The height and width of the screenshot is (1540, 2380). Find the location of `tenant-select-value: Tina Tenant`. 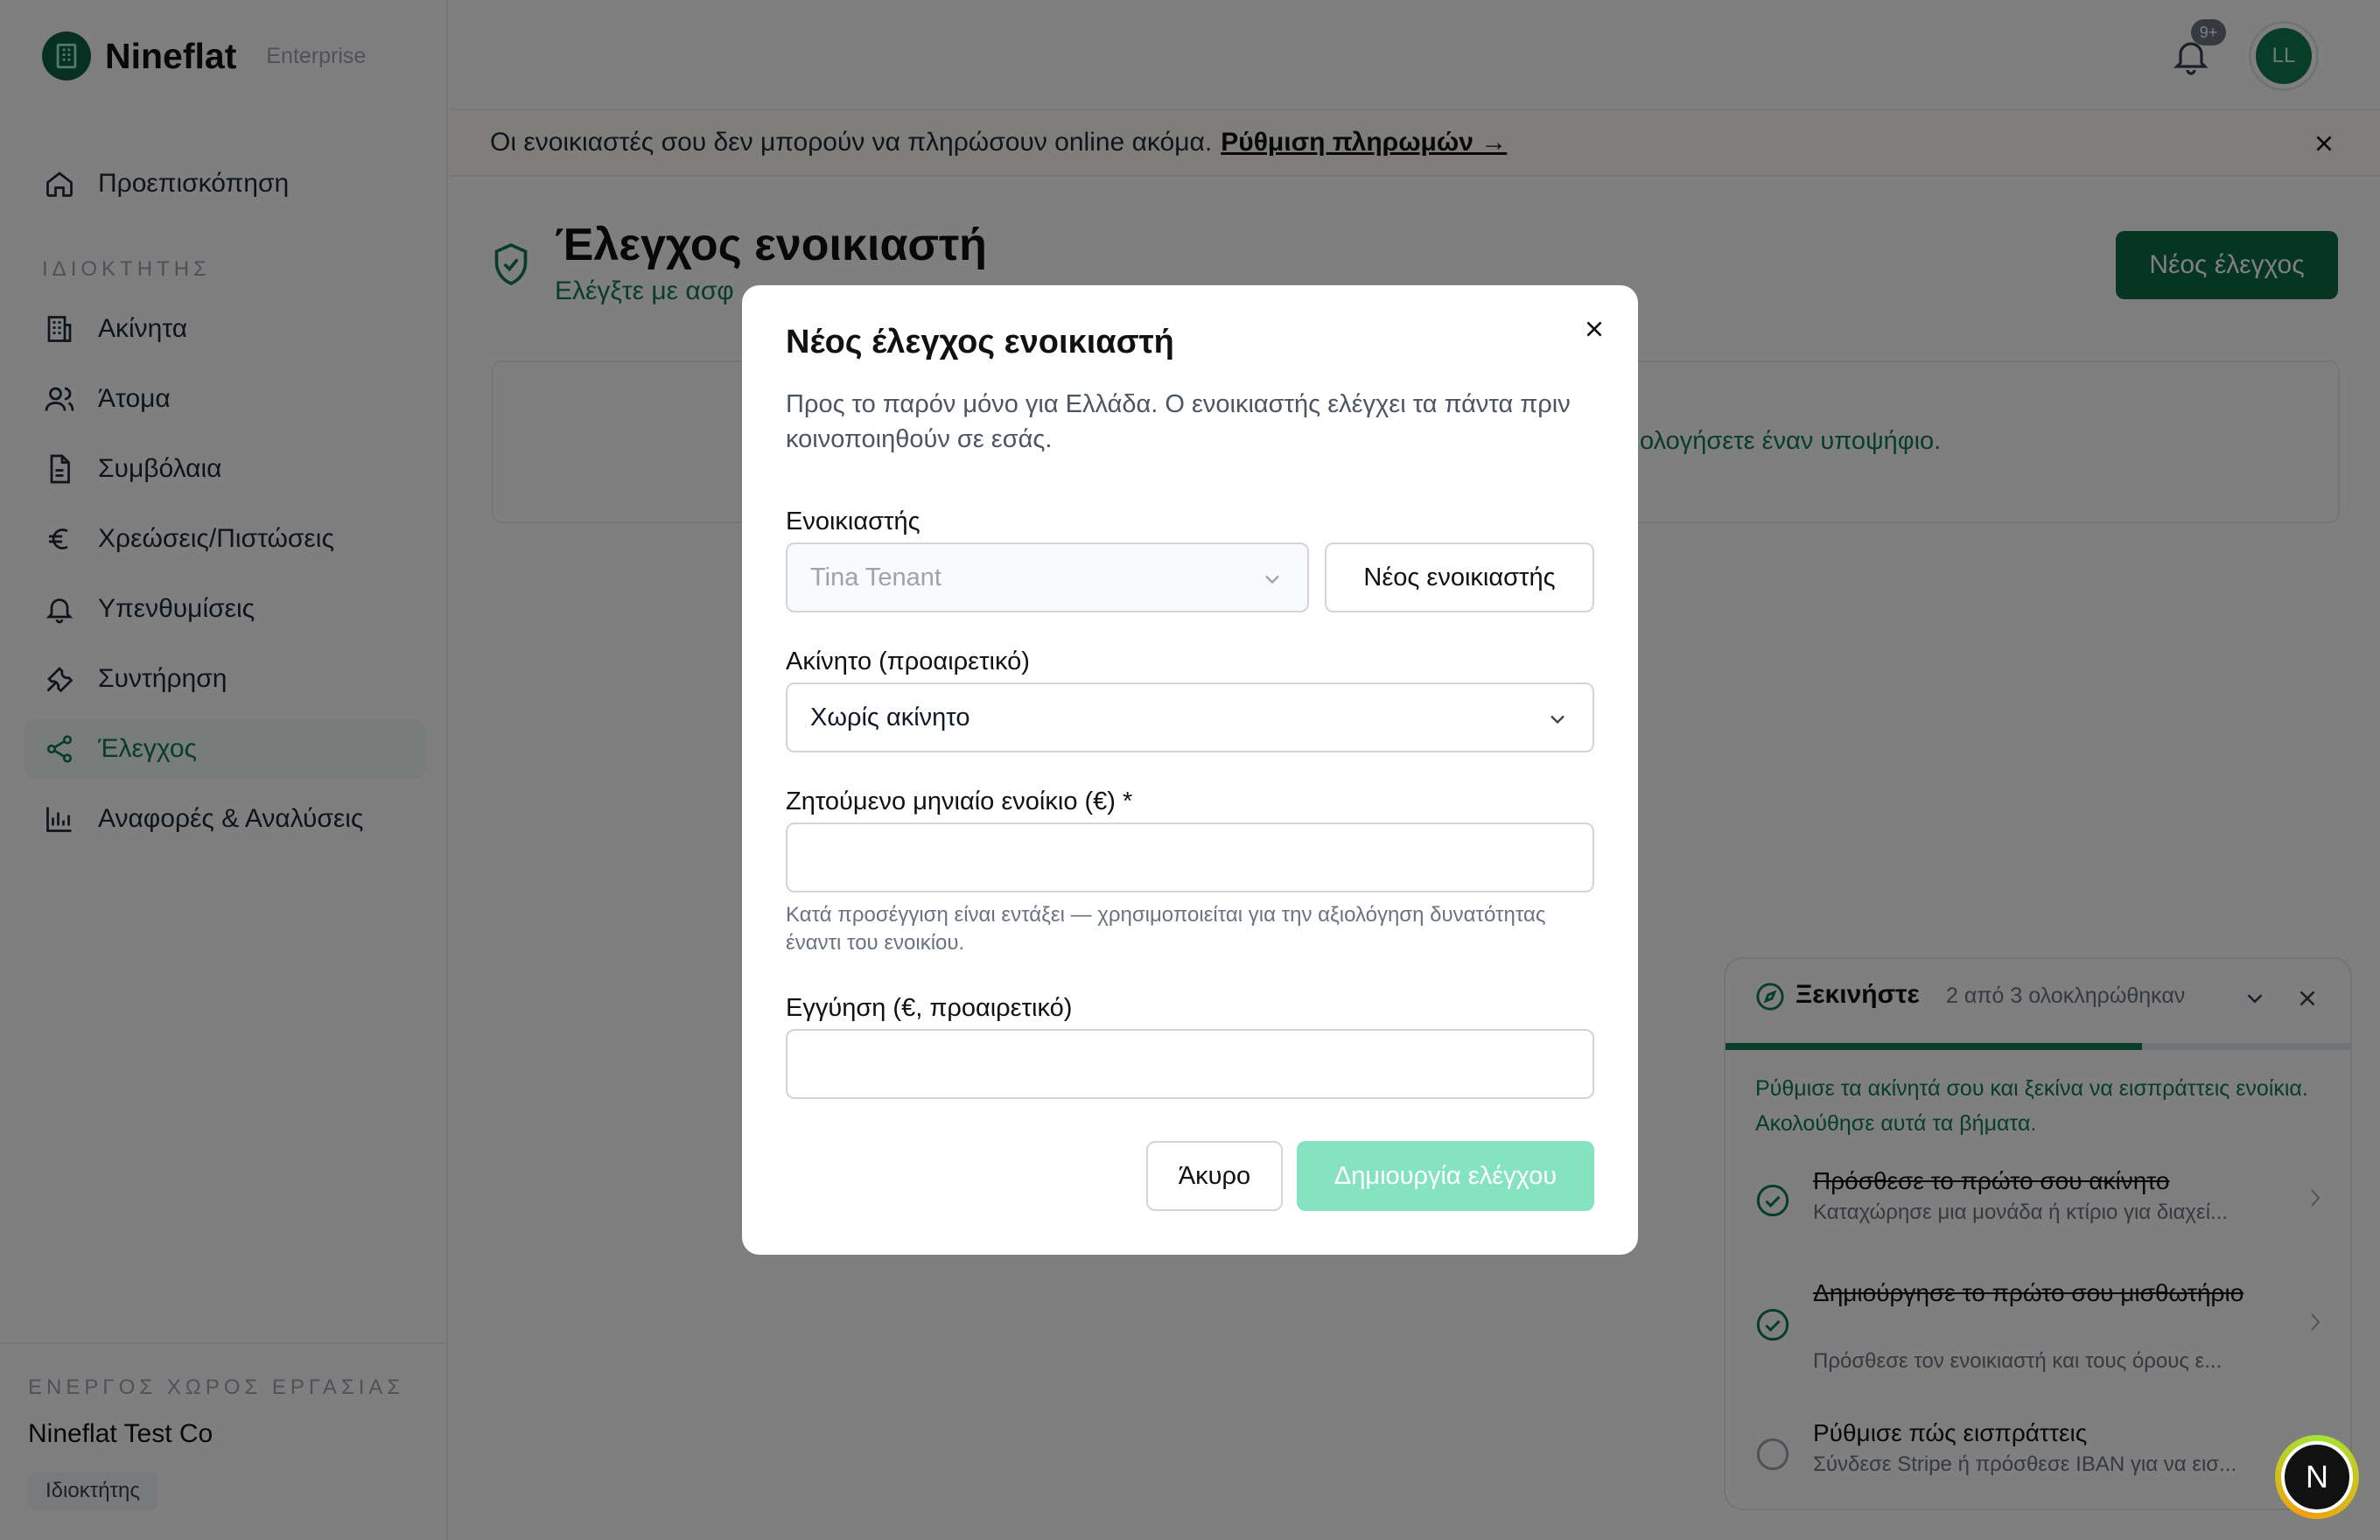

tenant-select-value: Tina Tenant is located at coordinates (876, 577).